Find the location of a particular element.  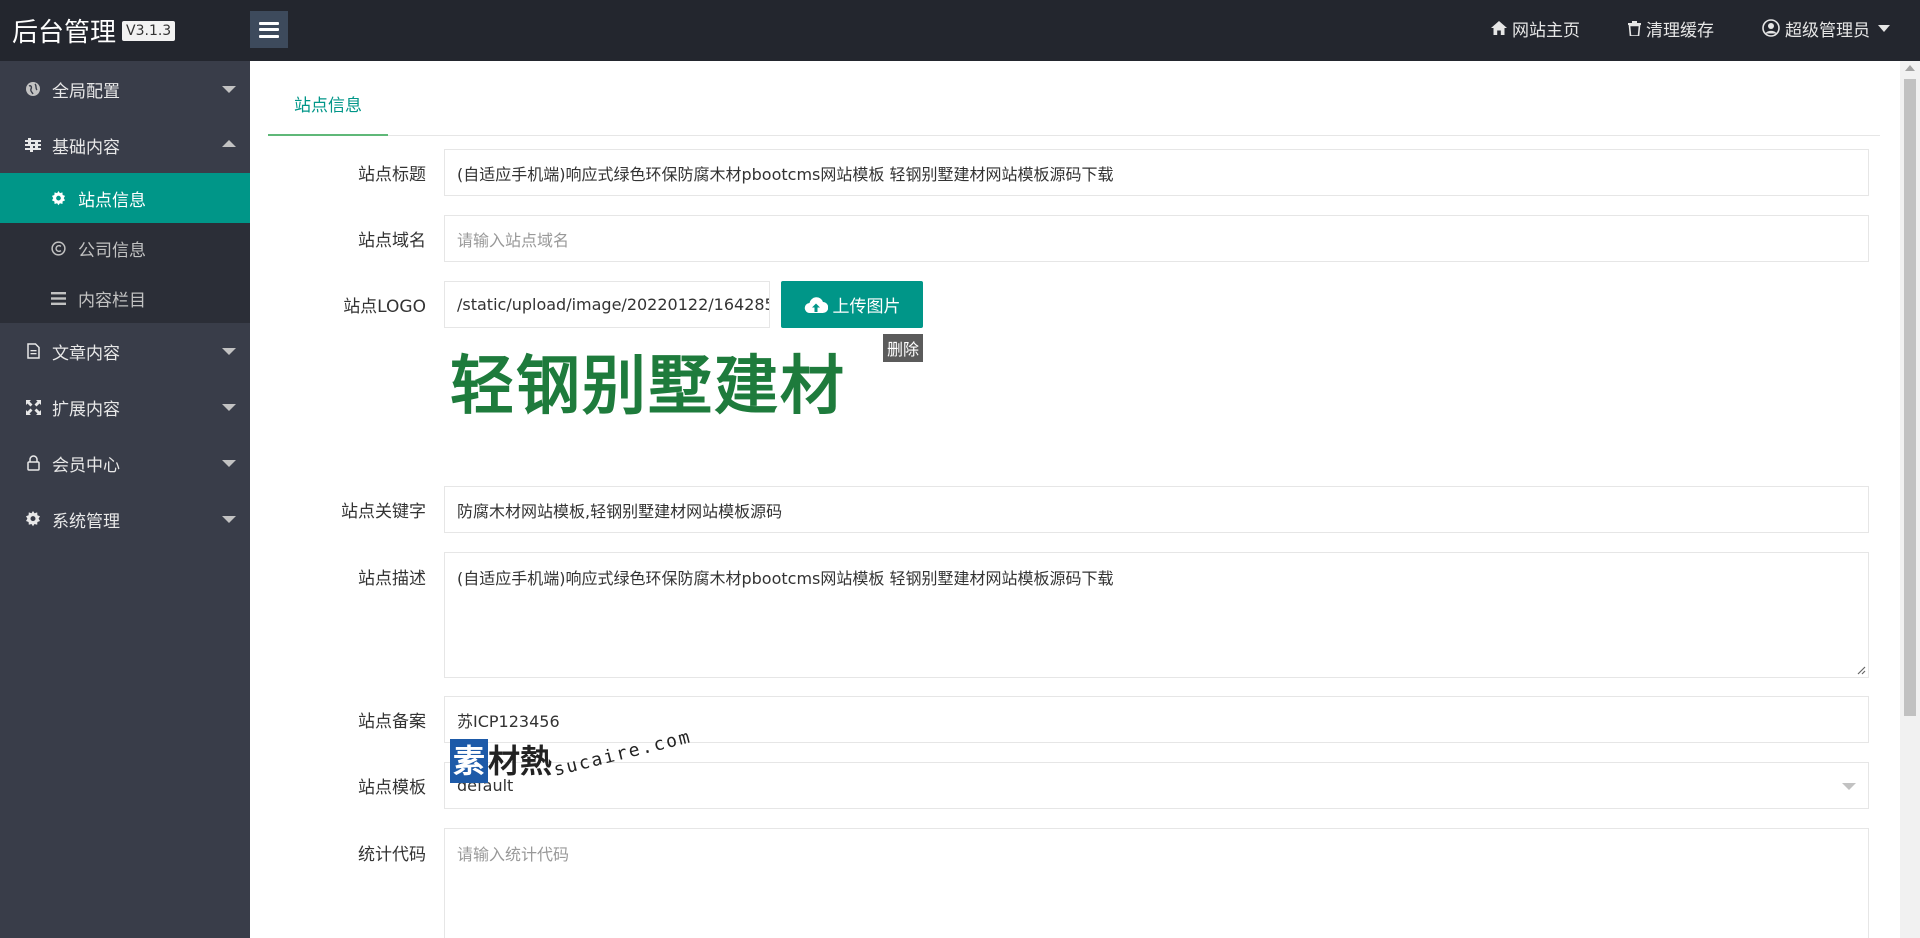

site-template-label: 站点模板 is located at coordinates (392, 788).